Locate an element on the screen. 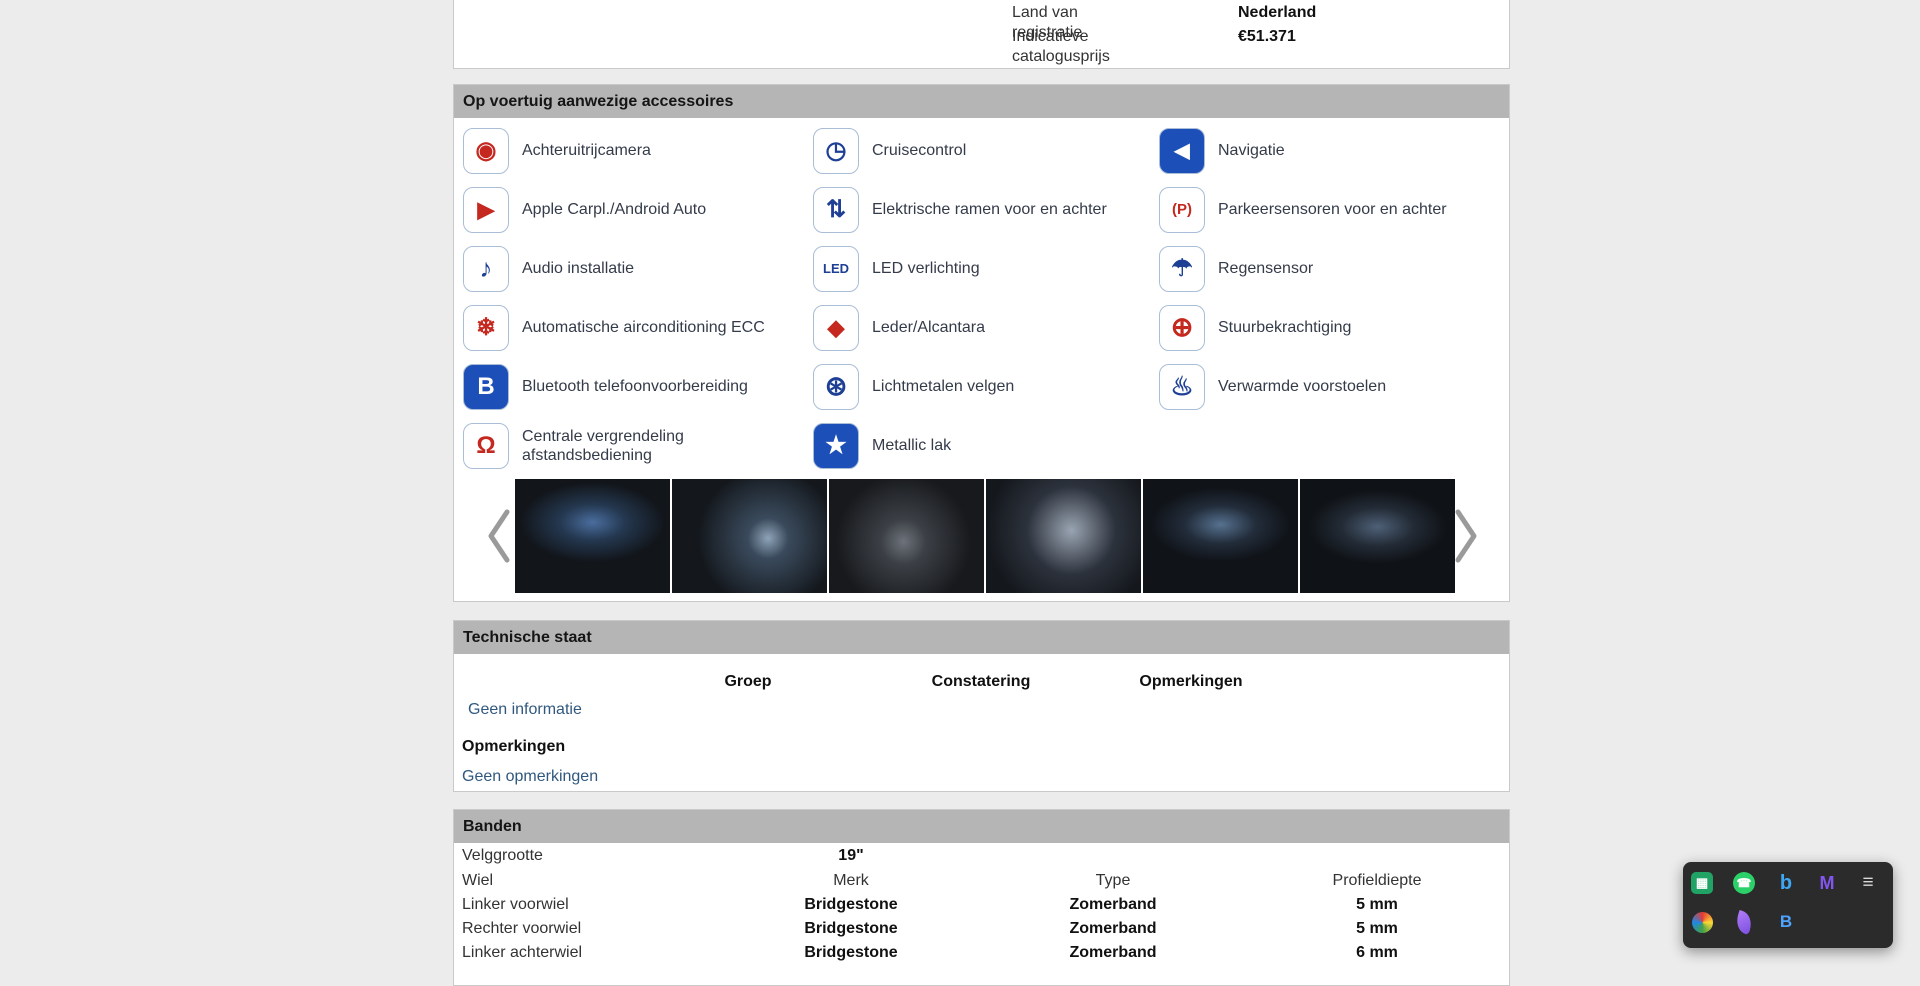 Image resolution: width=1920 pixels, height=986 pixels. catalog-price-value: €51.371 is located at coordinates (1267, 36).